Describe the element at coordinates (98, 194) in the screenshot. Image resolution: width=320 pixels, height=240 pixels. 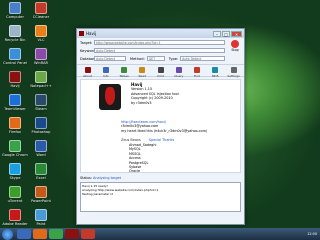
I see `log-line: Testing parameter id` at that location.